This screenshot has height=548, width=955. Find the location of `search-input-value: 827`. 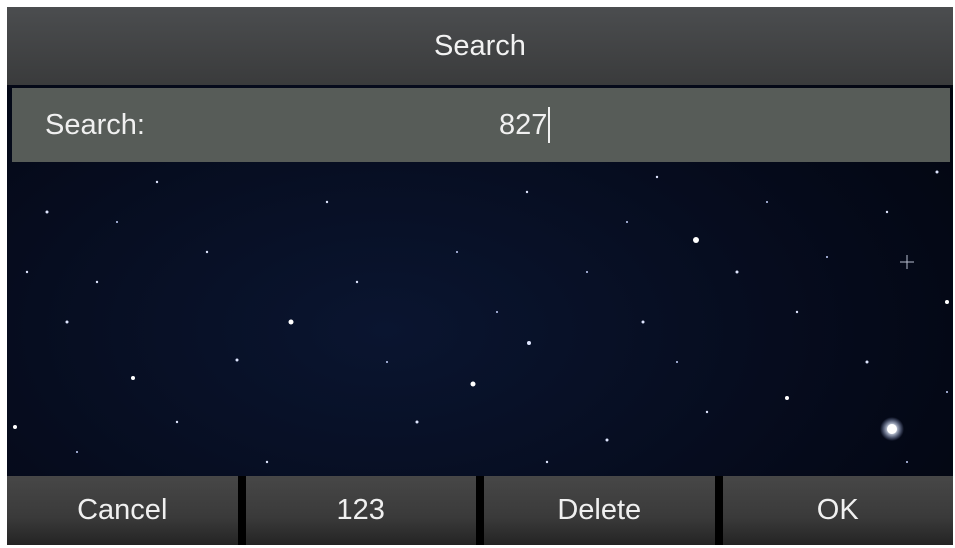

search-input-value: 827 is located at coordinates (523, 125).